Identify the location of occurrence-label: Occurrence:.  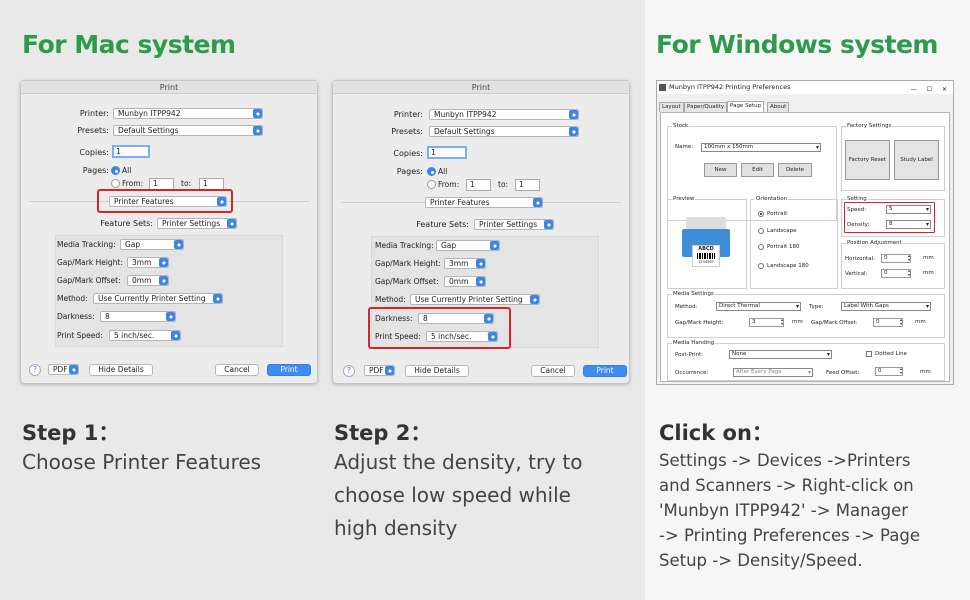
(692, 373).